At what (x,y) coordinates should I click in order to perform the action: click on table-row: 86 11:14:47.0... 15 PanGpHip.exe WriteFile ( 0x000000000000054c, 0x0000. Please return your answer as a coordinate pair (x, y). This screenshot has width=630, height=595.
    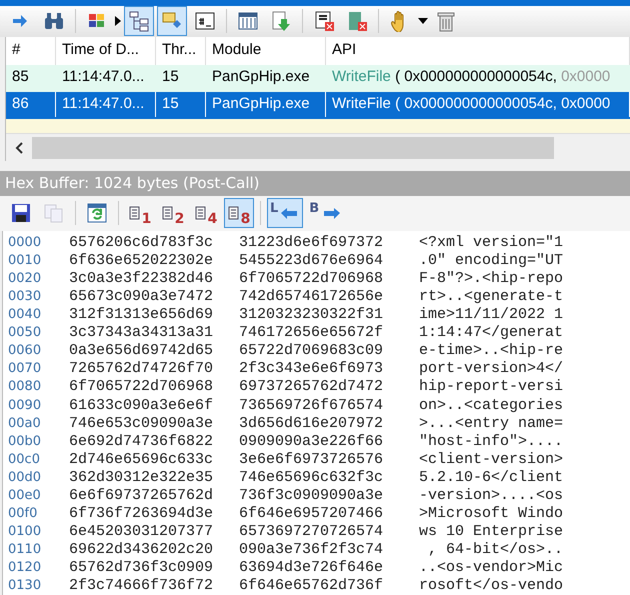
    Looking at the image, I should click on (318, 106).